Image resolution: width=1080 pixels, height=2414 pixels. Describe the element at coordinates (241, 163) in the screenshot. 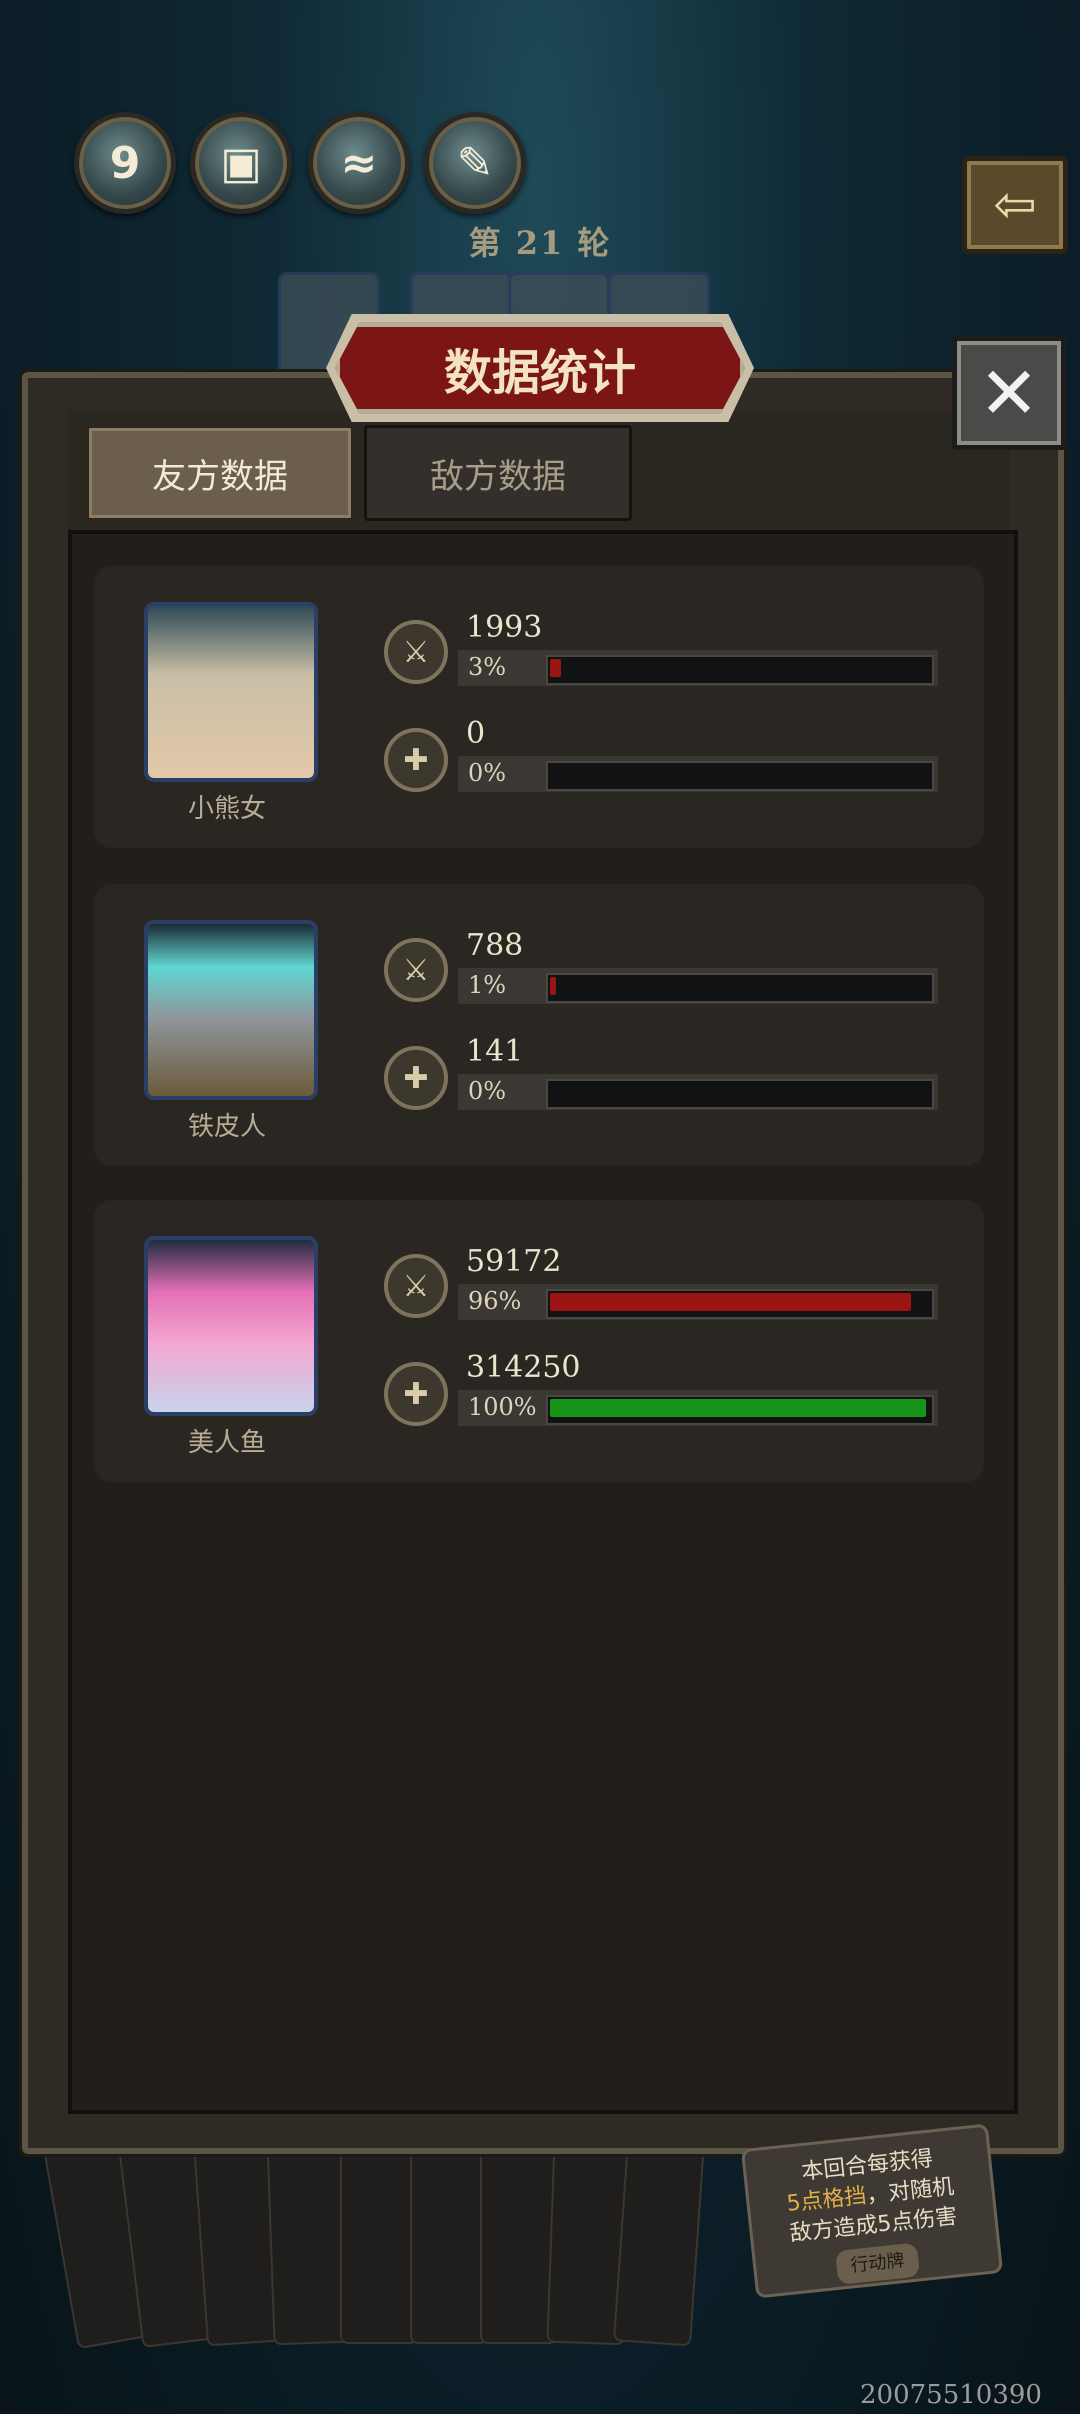

I see `chest-icon: ▣` at that location.